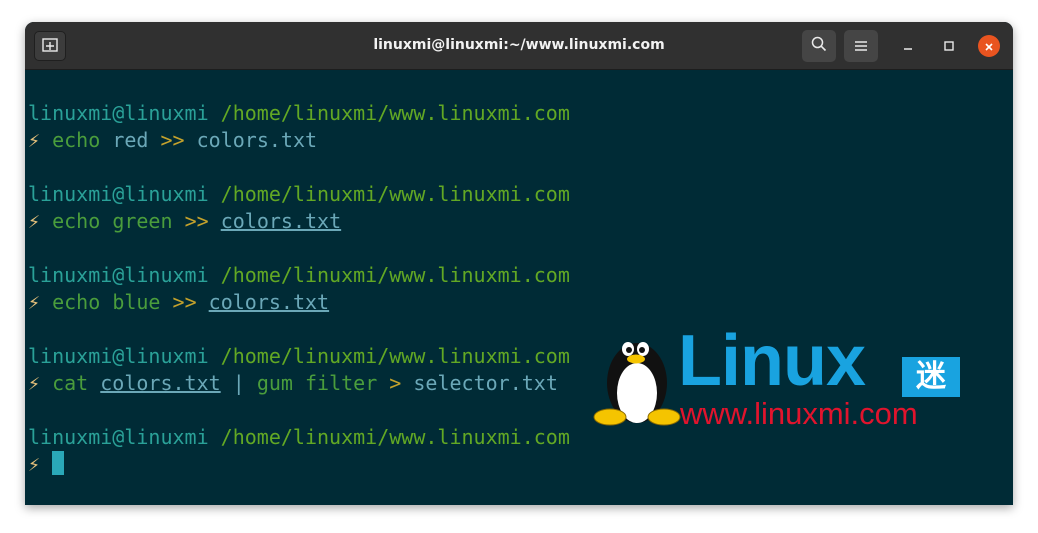 The height and width of the screenshot is (533, 1038). I want to click on command-name: gum filter, so click(317, 383).